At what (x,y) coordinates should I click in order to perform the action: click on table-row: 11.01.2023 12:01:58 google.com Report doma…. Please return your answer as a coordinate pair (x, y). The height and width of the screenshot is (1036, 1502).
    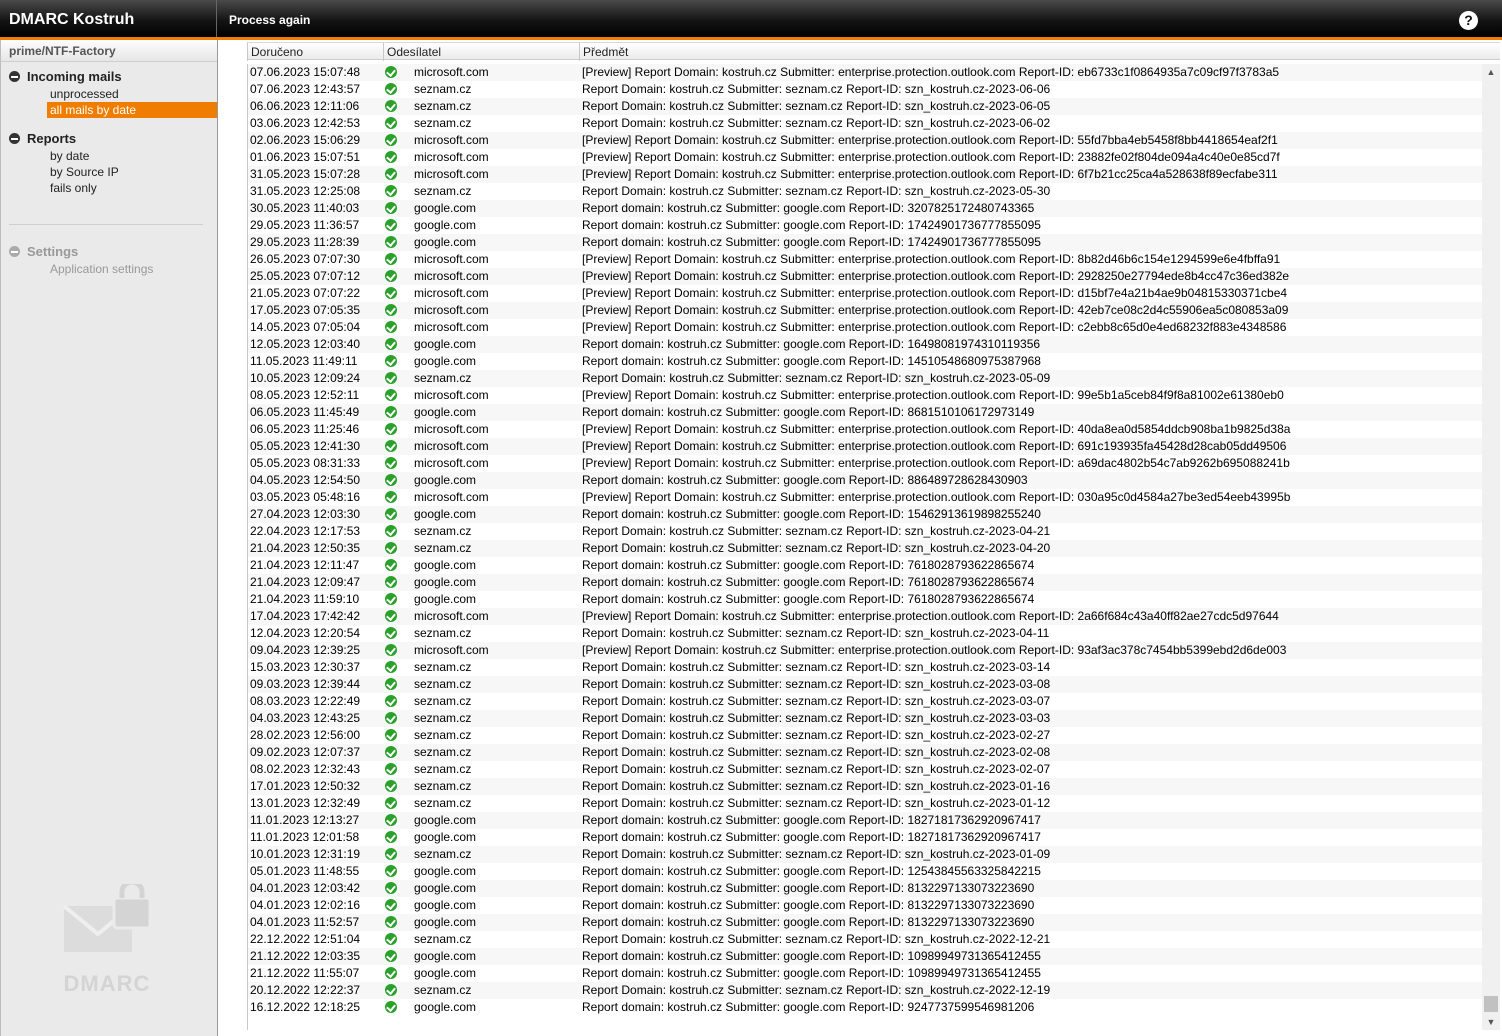
    Looking at the image, I should click on (865, 837).